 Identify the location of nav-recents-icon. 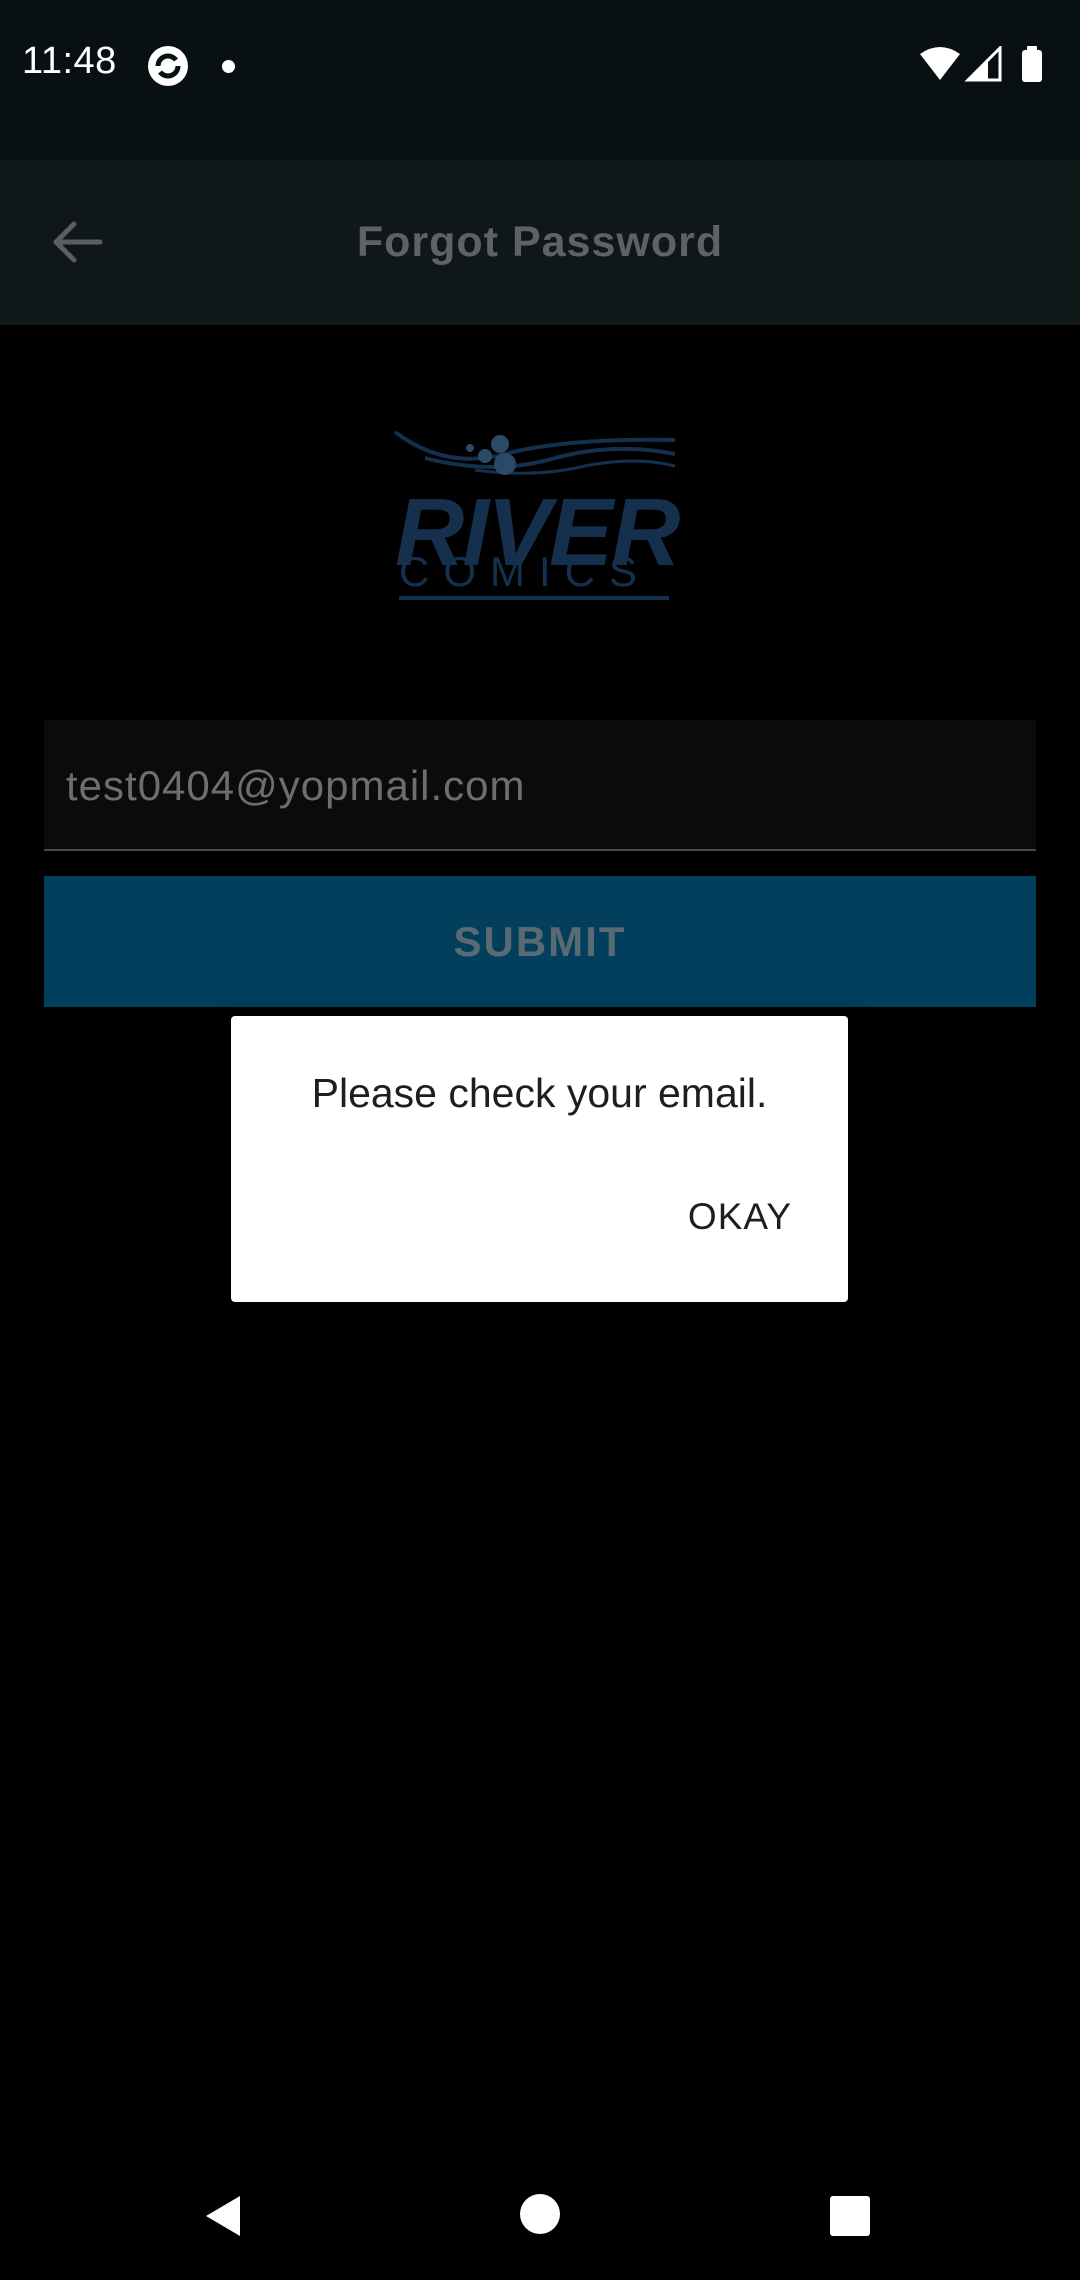
(850, 2216).